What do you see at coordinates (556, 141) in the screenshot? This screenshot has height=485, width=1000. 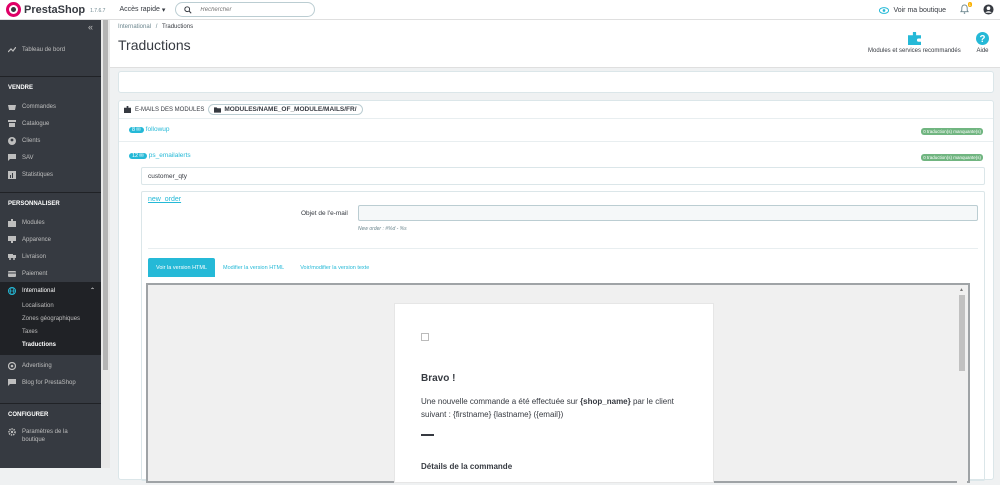 I see `divider` at bounding box center [556, 141].